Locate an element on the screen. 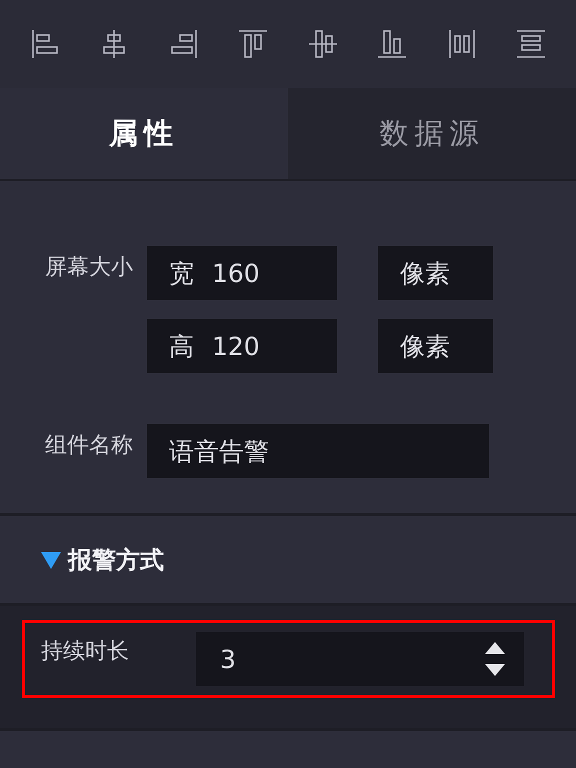 This screenshot has width=576, height=768. distribute-vertical-icon is located at coordinates (531, 44).